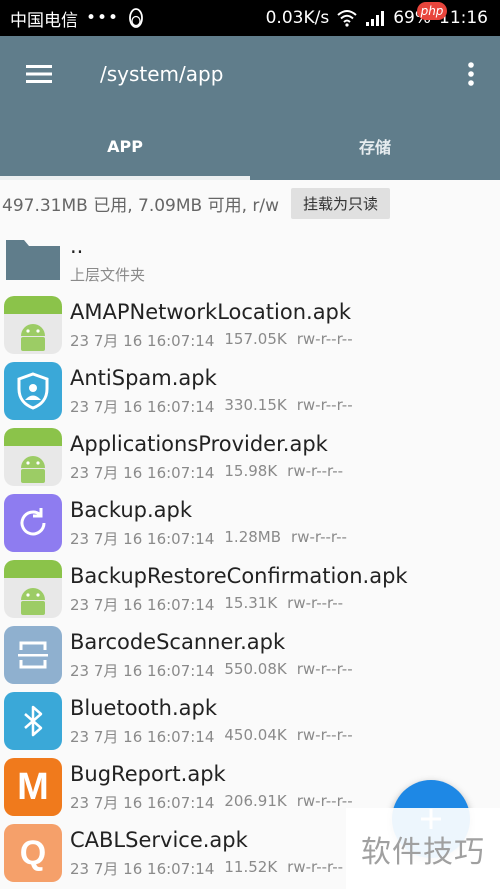  I want to click on item-name: AMAPNetworkLocation.apk, so click(211, 311).